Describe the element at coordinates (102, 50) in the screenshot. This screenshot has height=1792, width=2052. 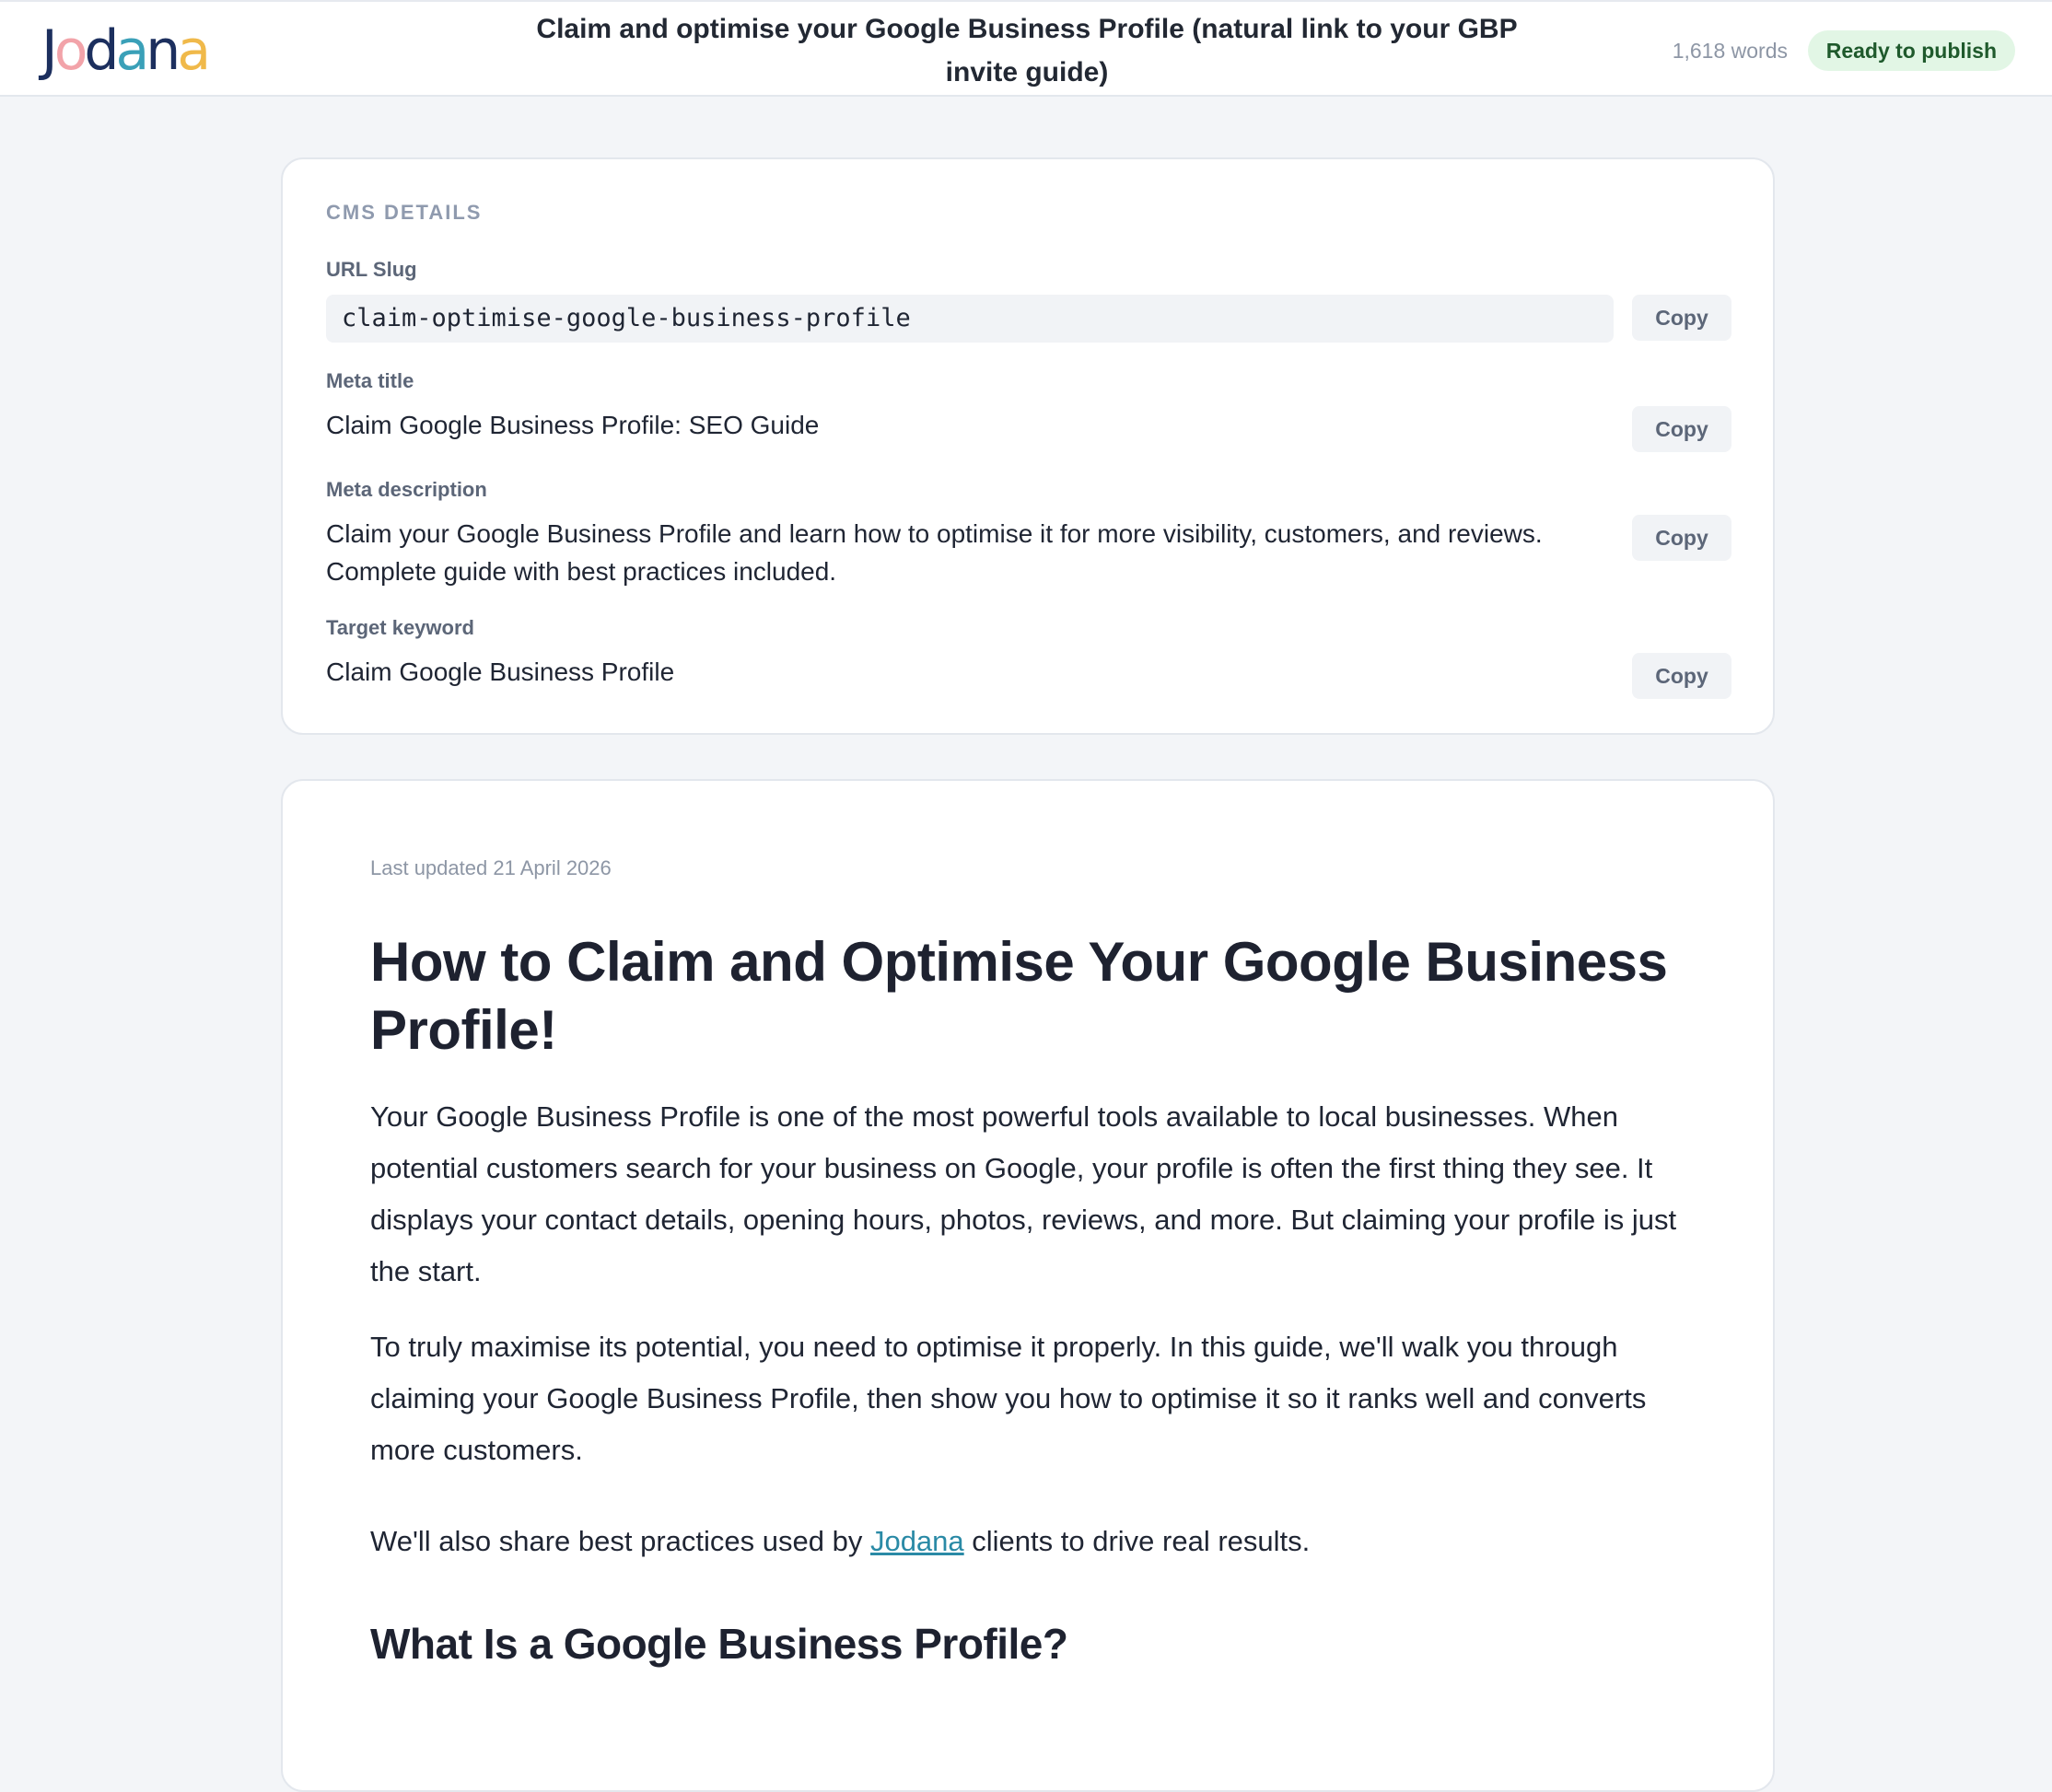
I see `logo-letter: d` at that location.